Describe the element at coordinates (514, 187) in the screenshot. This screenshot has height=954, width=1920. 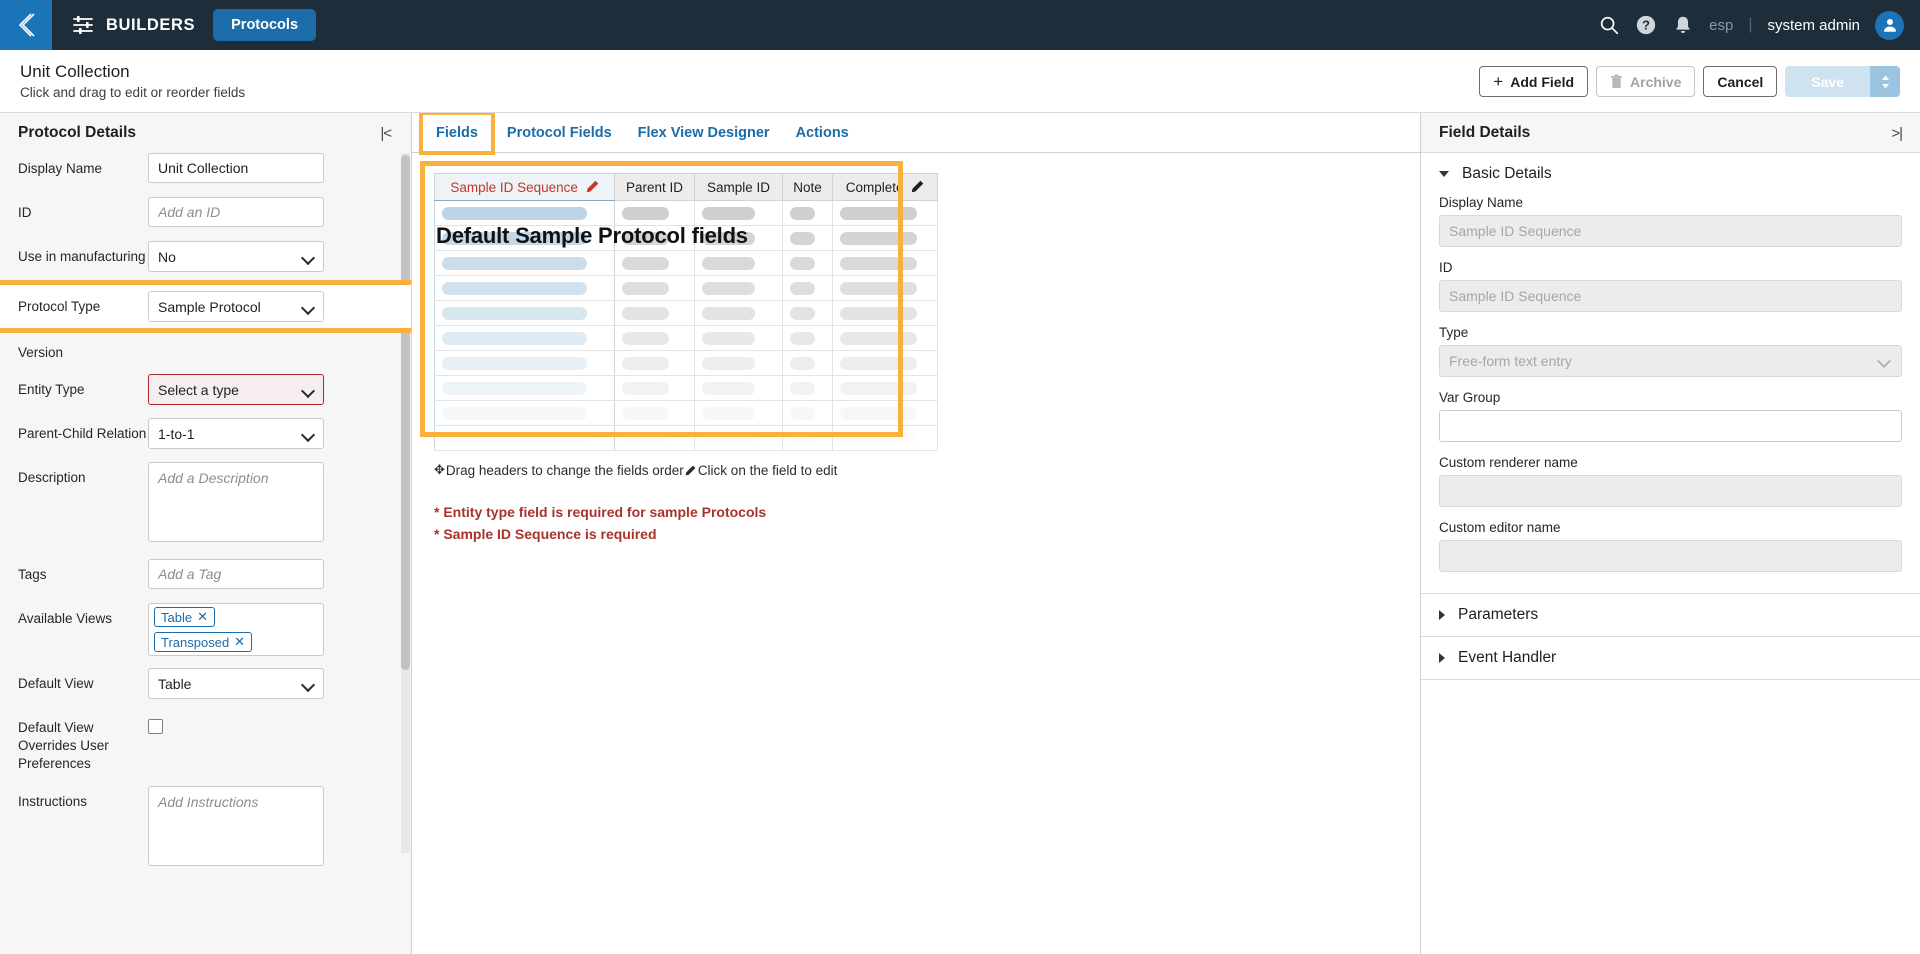
I see `column-label-sample-id-sequence: Sample ID Sequence` at that location.